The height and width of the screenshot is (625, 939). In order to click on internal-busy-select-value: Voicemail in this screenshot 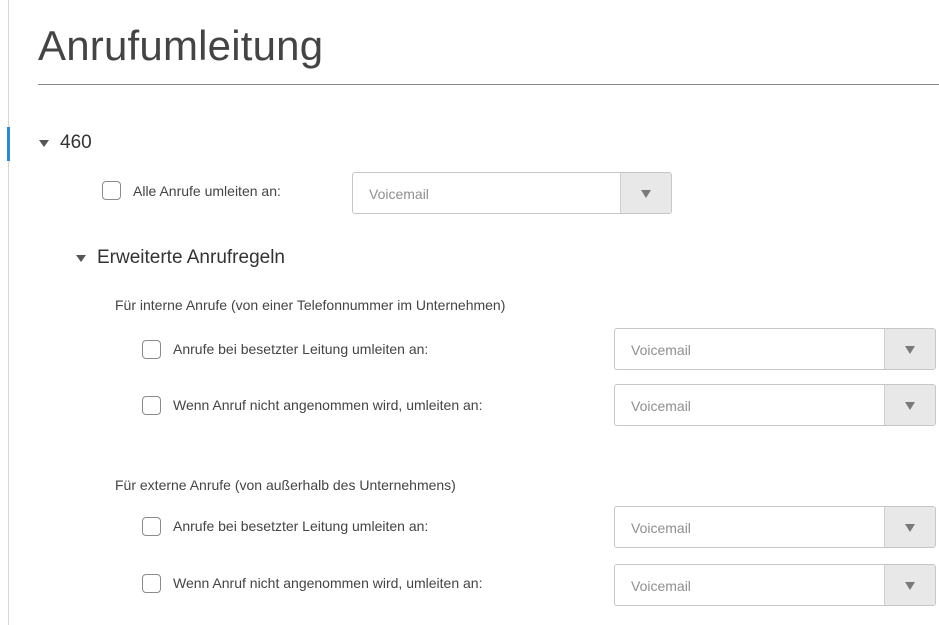, I will do `click(661, 350)`.